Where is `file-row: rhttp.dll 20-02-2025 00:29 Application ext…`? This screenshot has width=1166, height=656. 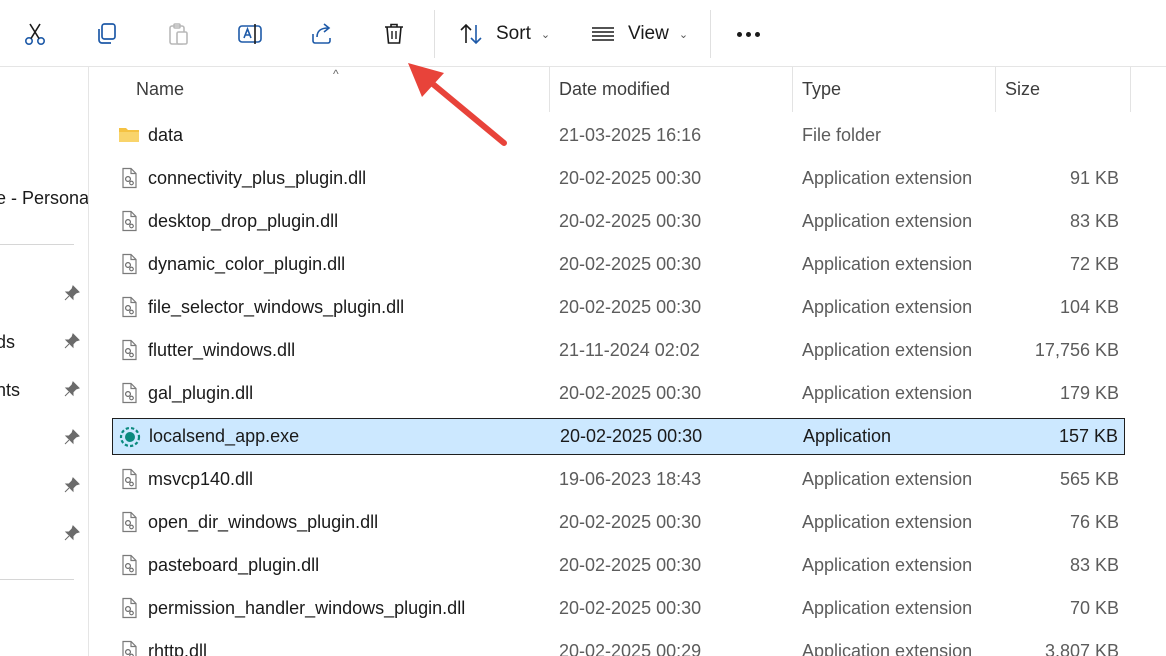
file-row: rhttp.dll 20-02-2025 00:29 Application ext… is located at coordinates (618, 644).